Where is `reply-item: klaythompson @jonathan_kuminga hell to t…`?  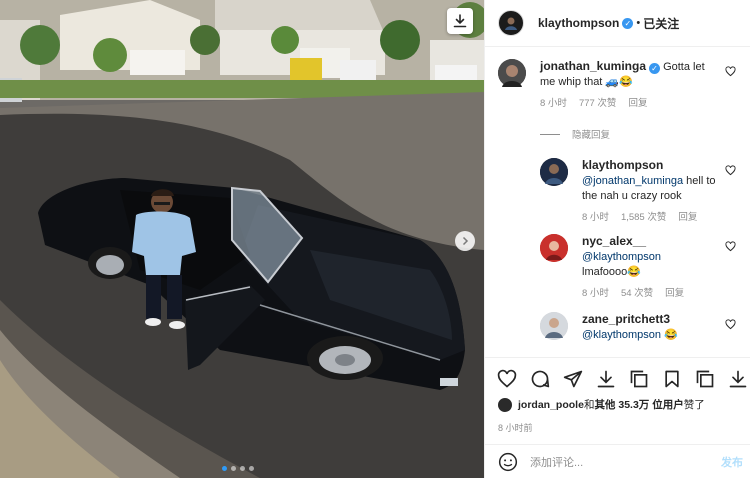
reply-item: klaythompson @jonathan_kuminga hell to t… is located at coordinates (643, 191).